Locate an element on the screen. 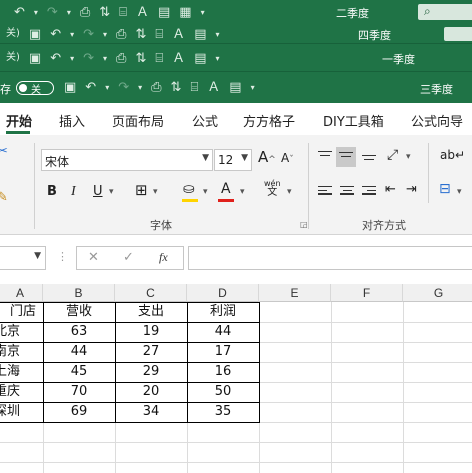  table-cell-store: 北京 is located at coordinates (21, 332).